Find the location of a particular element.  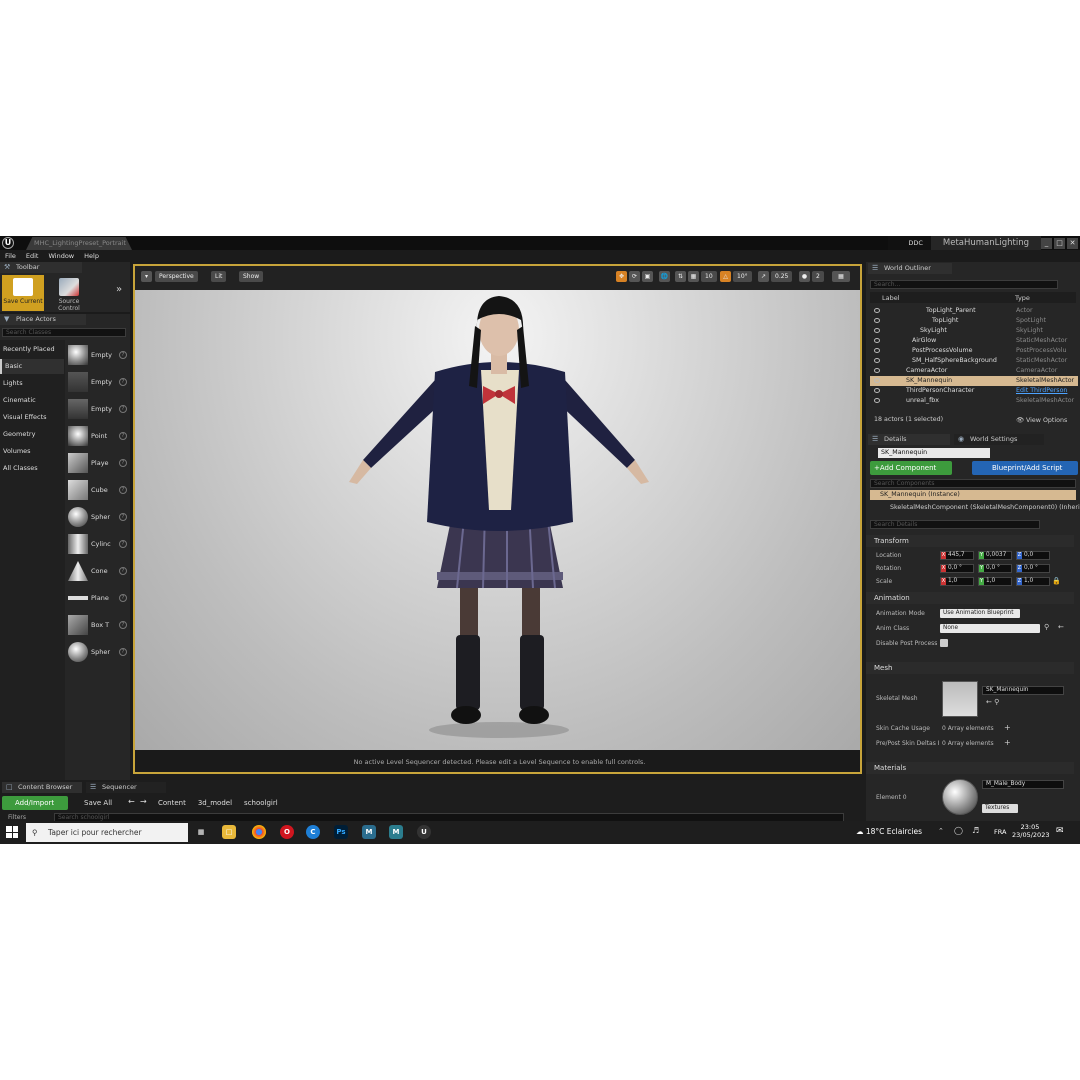

skeletal-mesh-thumbnail is located at coordinates (960, 699).